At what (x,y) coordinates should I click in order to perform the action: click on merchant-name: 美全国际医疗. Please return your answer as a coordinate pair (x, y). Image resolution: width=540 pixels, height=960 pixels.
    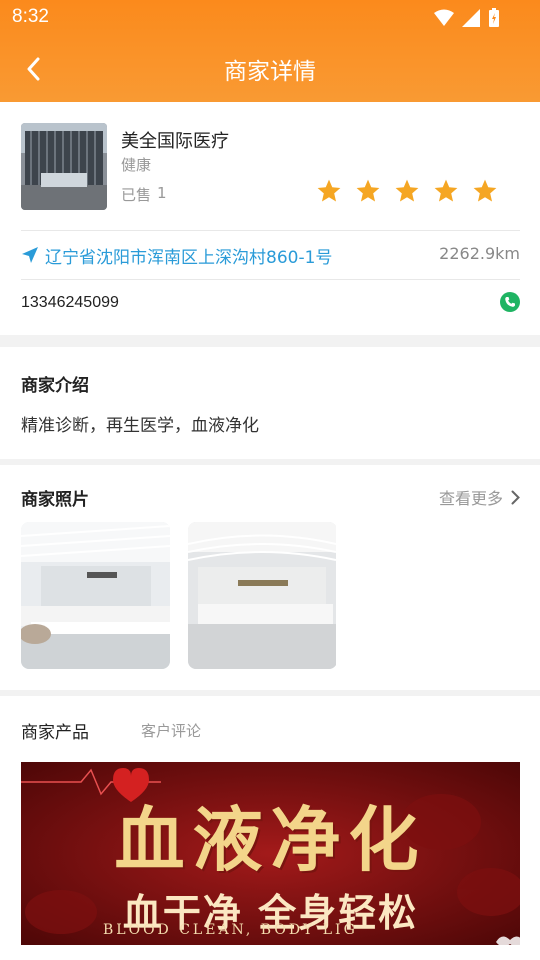
    Looking at the image, I should click on (175, 141).